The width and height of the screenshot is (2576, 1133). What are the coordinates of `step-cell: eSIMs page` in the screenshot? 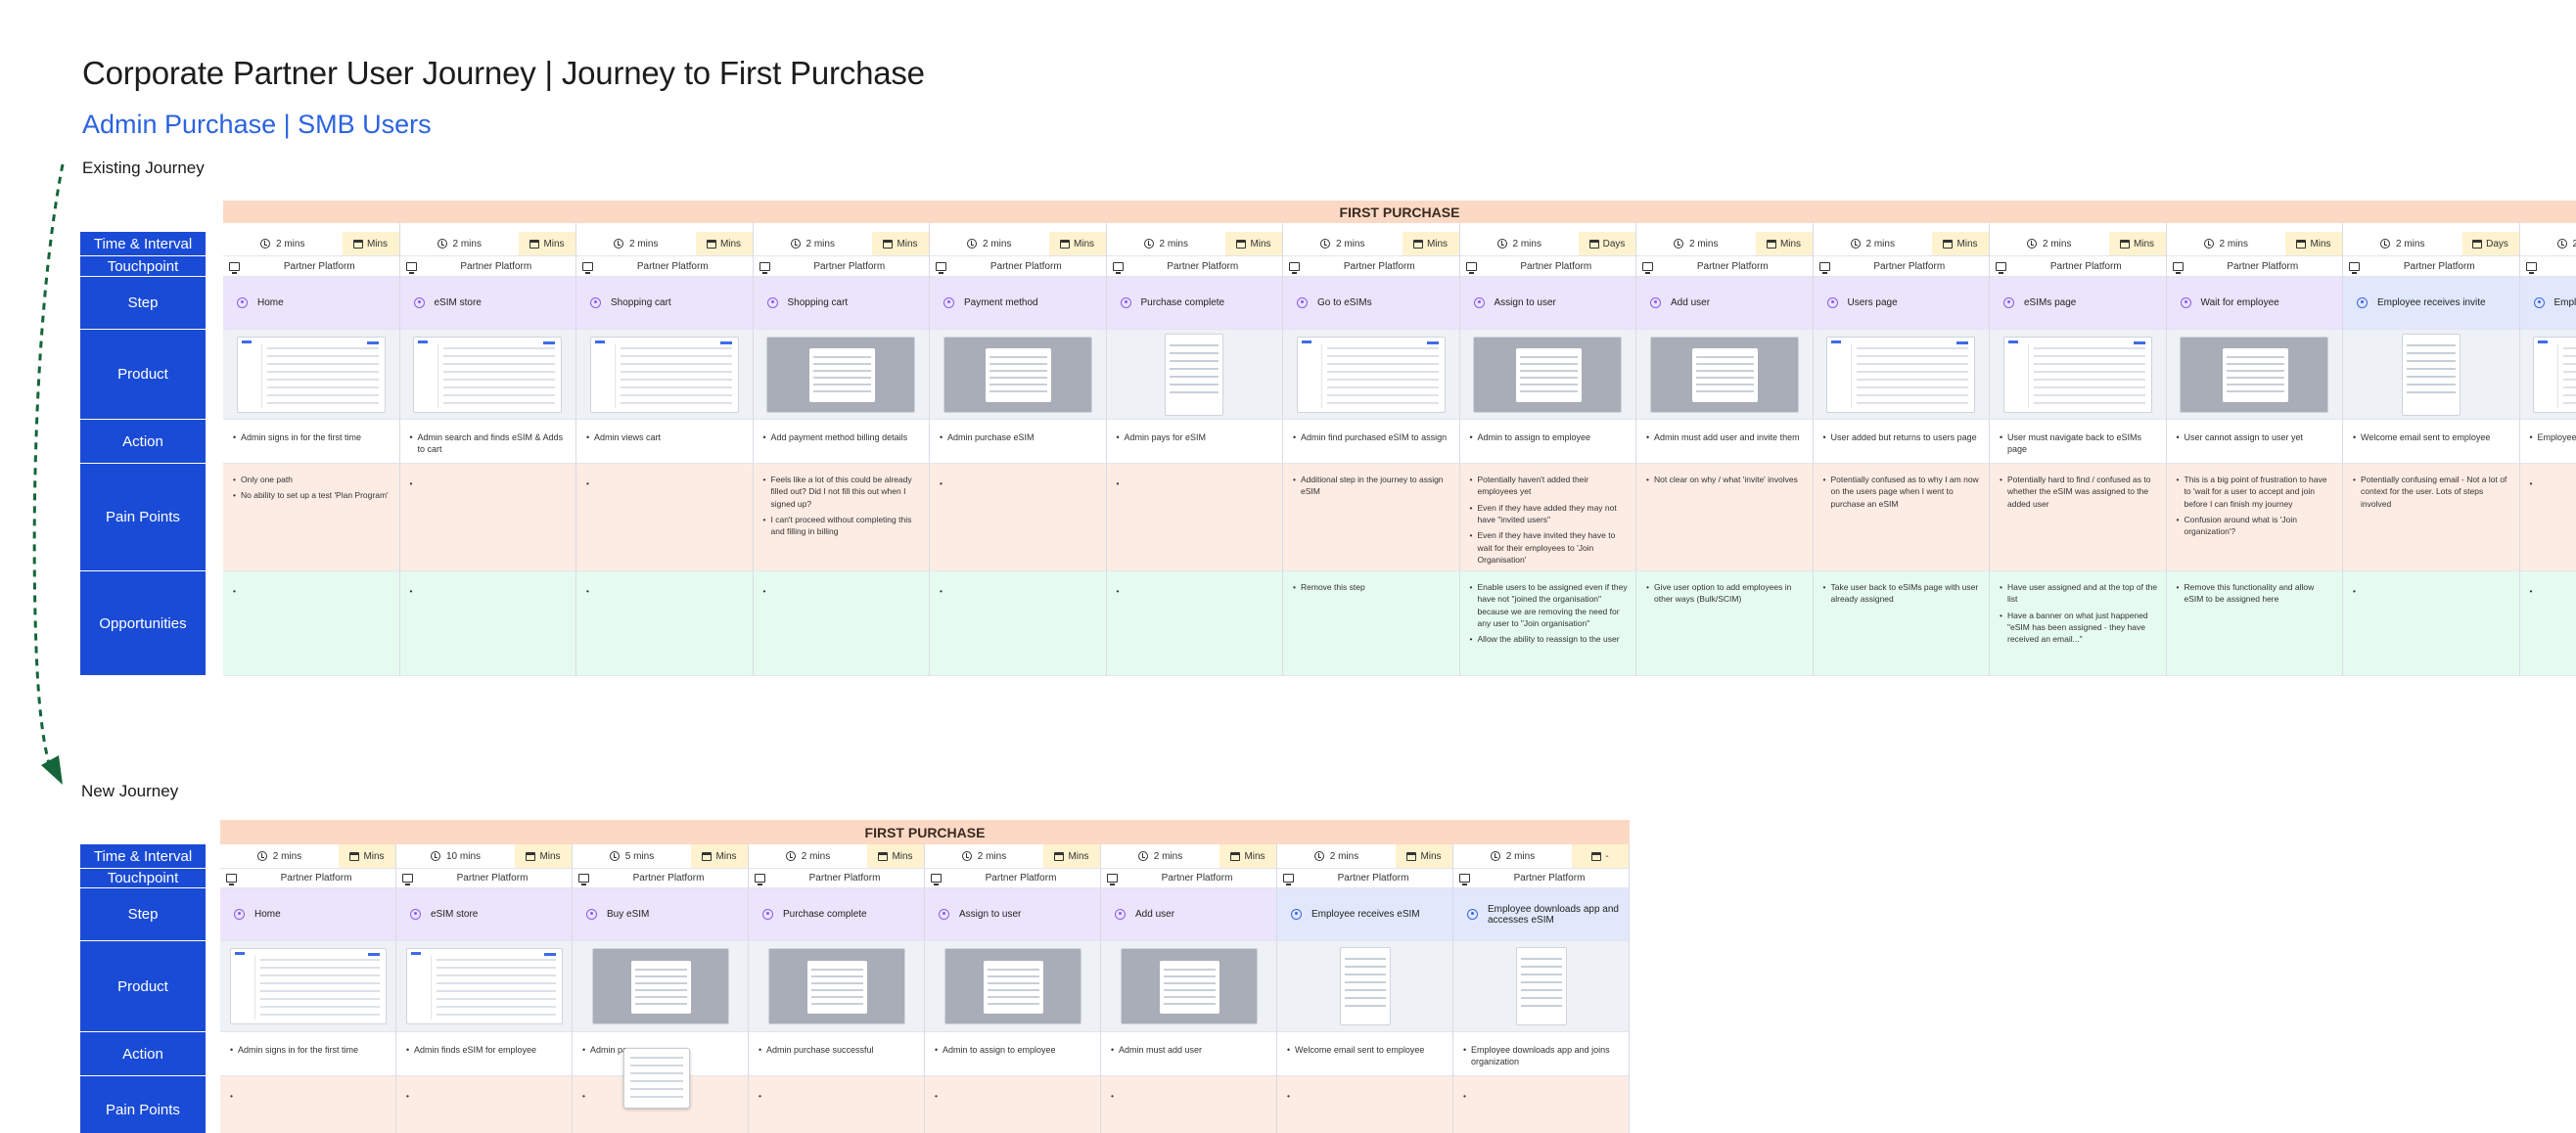 It's located at (2078, 303).